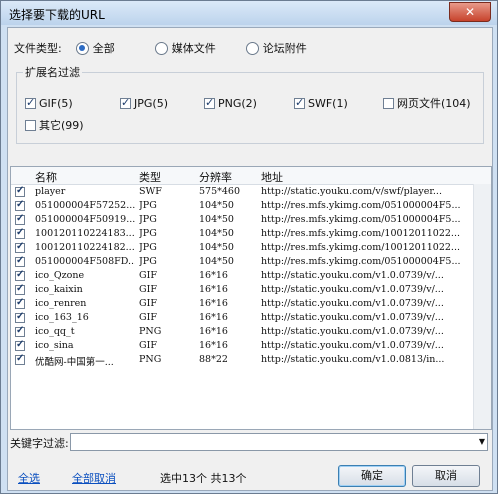 The image size is (500, 496). Describe the element at coordinates (328, 103) in the screenshot. I see `checkbox-swf-label: SWF(1)` at that location.